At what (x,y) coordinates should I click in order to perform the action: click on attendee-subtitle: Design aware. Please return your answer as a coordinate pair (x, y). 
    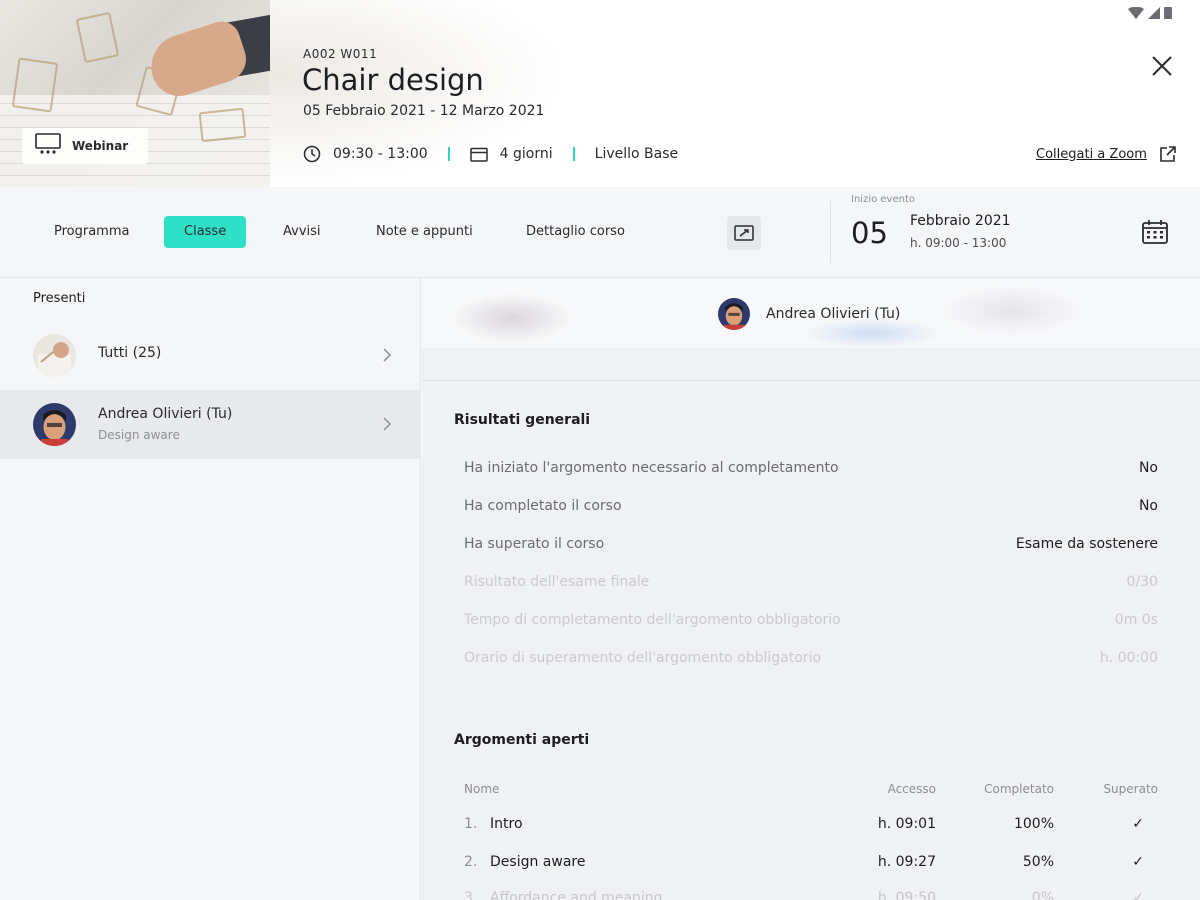
    Looking at the image, I should click on (139, 435).